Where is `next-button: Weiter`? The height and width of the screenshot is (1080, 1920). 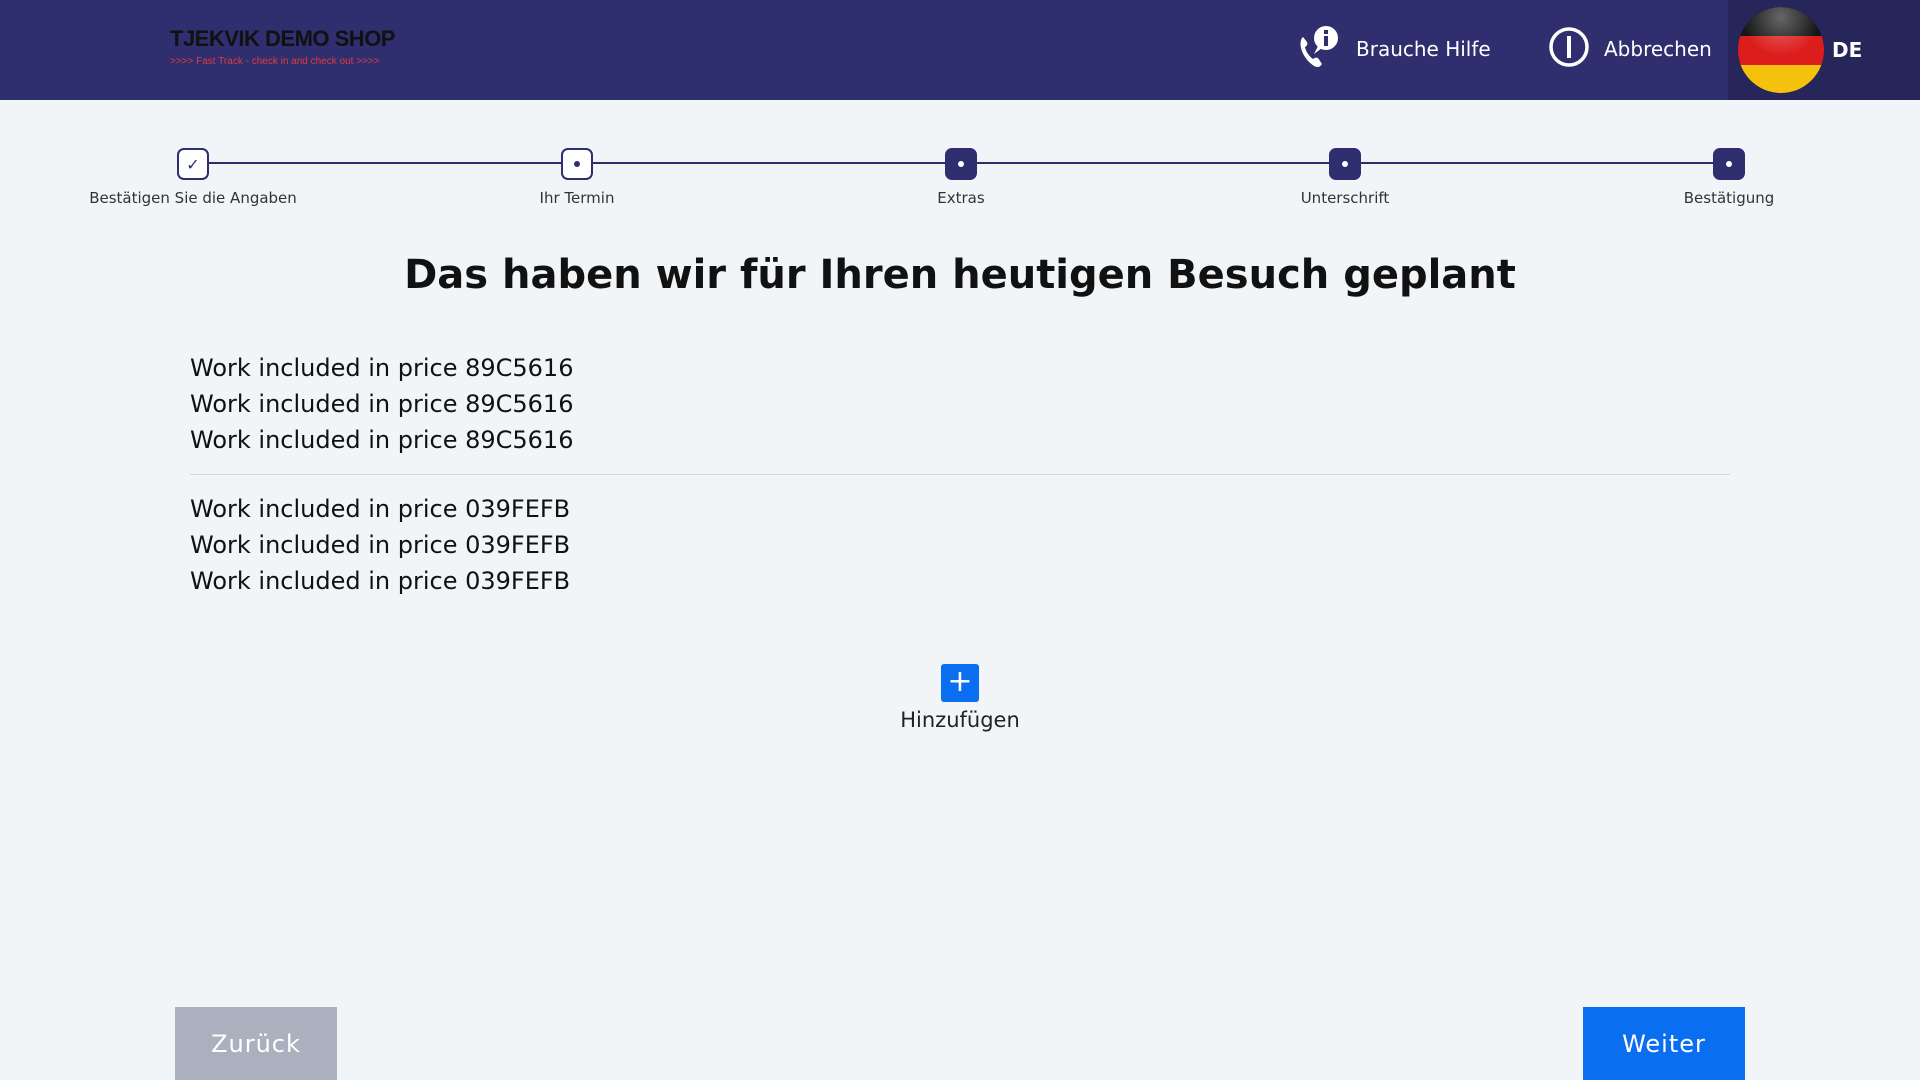
next-button: Weiter is located at coordinates (1664, 1043).